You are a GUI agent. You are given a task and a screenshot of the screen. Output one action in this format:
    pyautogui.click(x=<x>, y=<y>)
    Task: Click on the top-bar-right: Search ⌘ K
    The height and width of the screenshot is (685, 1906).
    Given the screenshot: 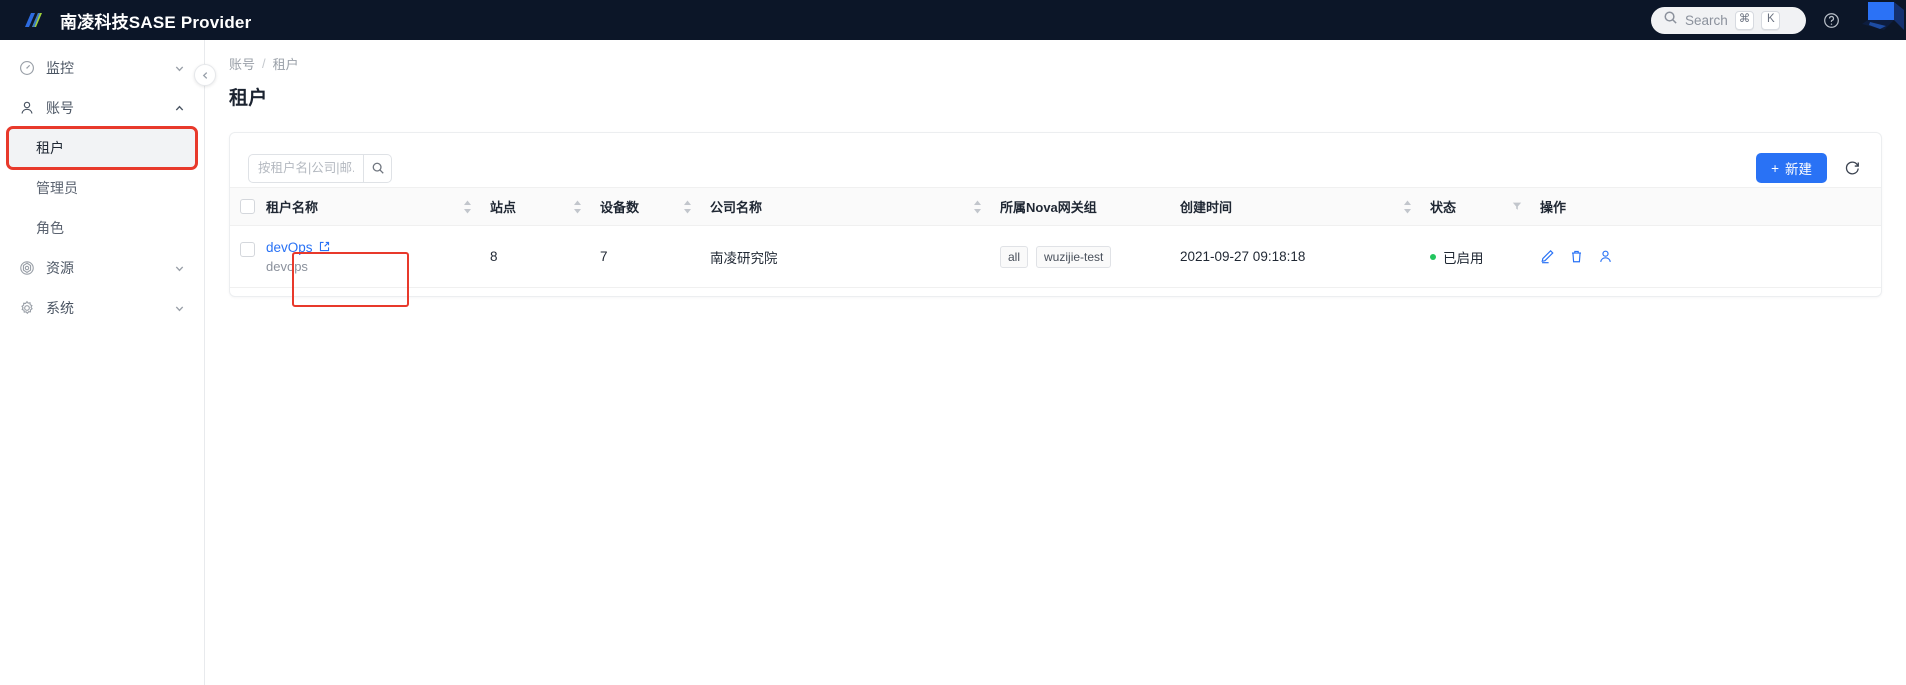 What is the action you would take?
    pyautogui.click(x=1778, y=20)
    